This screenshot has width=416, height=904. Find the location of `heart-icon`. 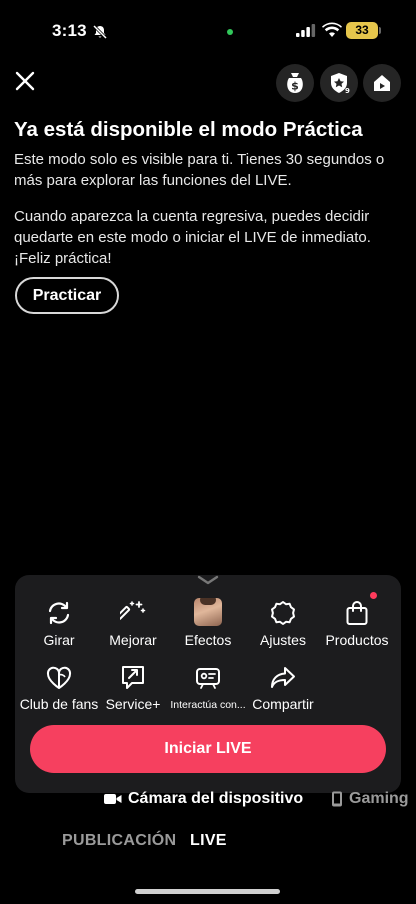

heart-icon is located at coordinates (59, 677).